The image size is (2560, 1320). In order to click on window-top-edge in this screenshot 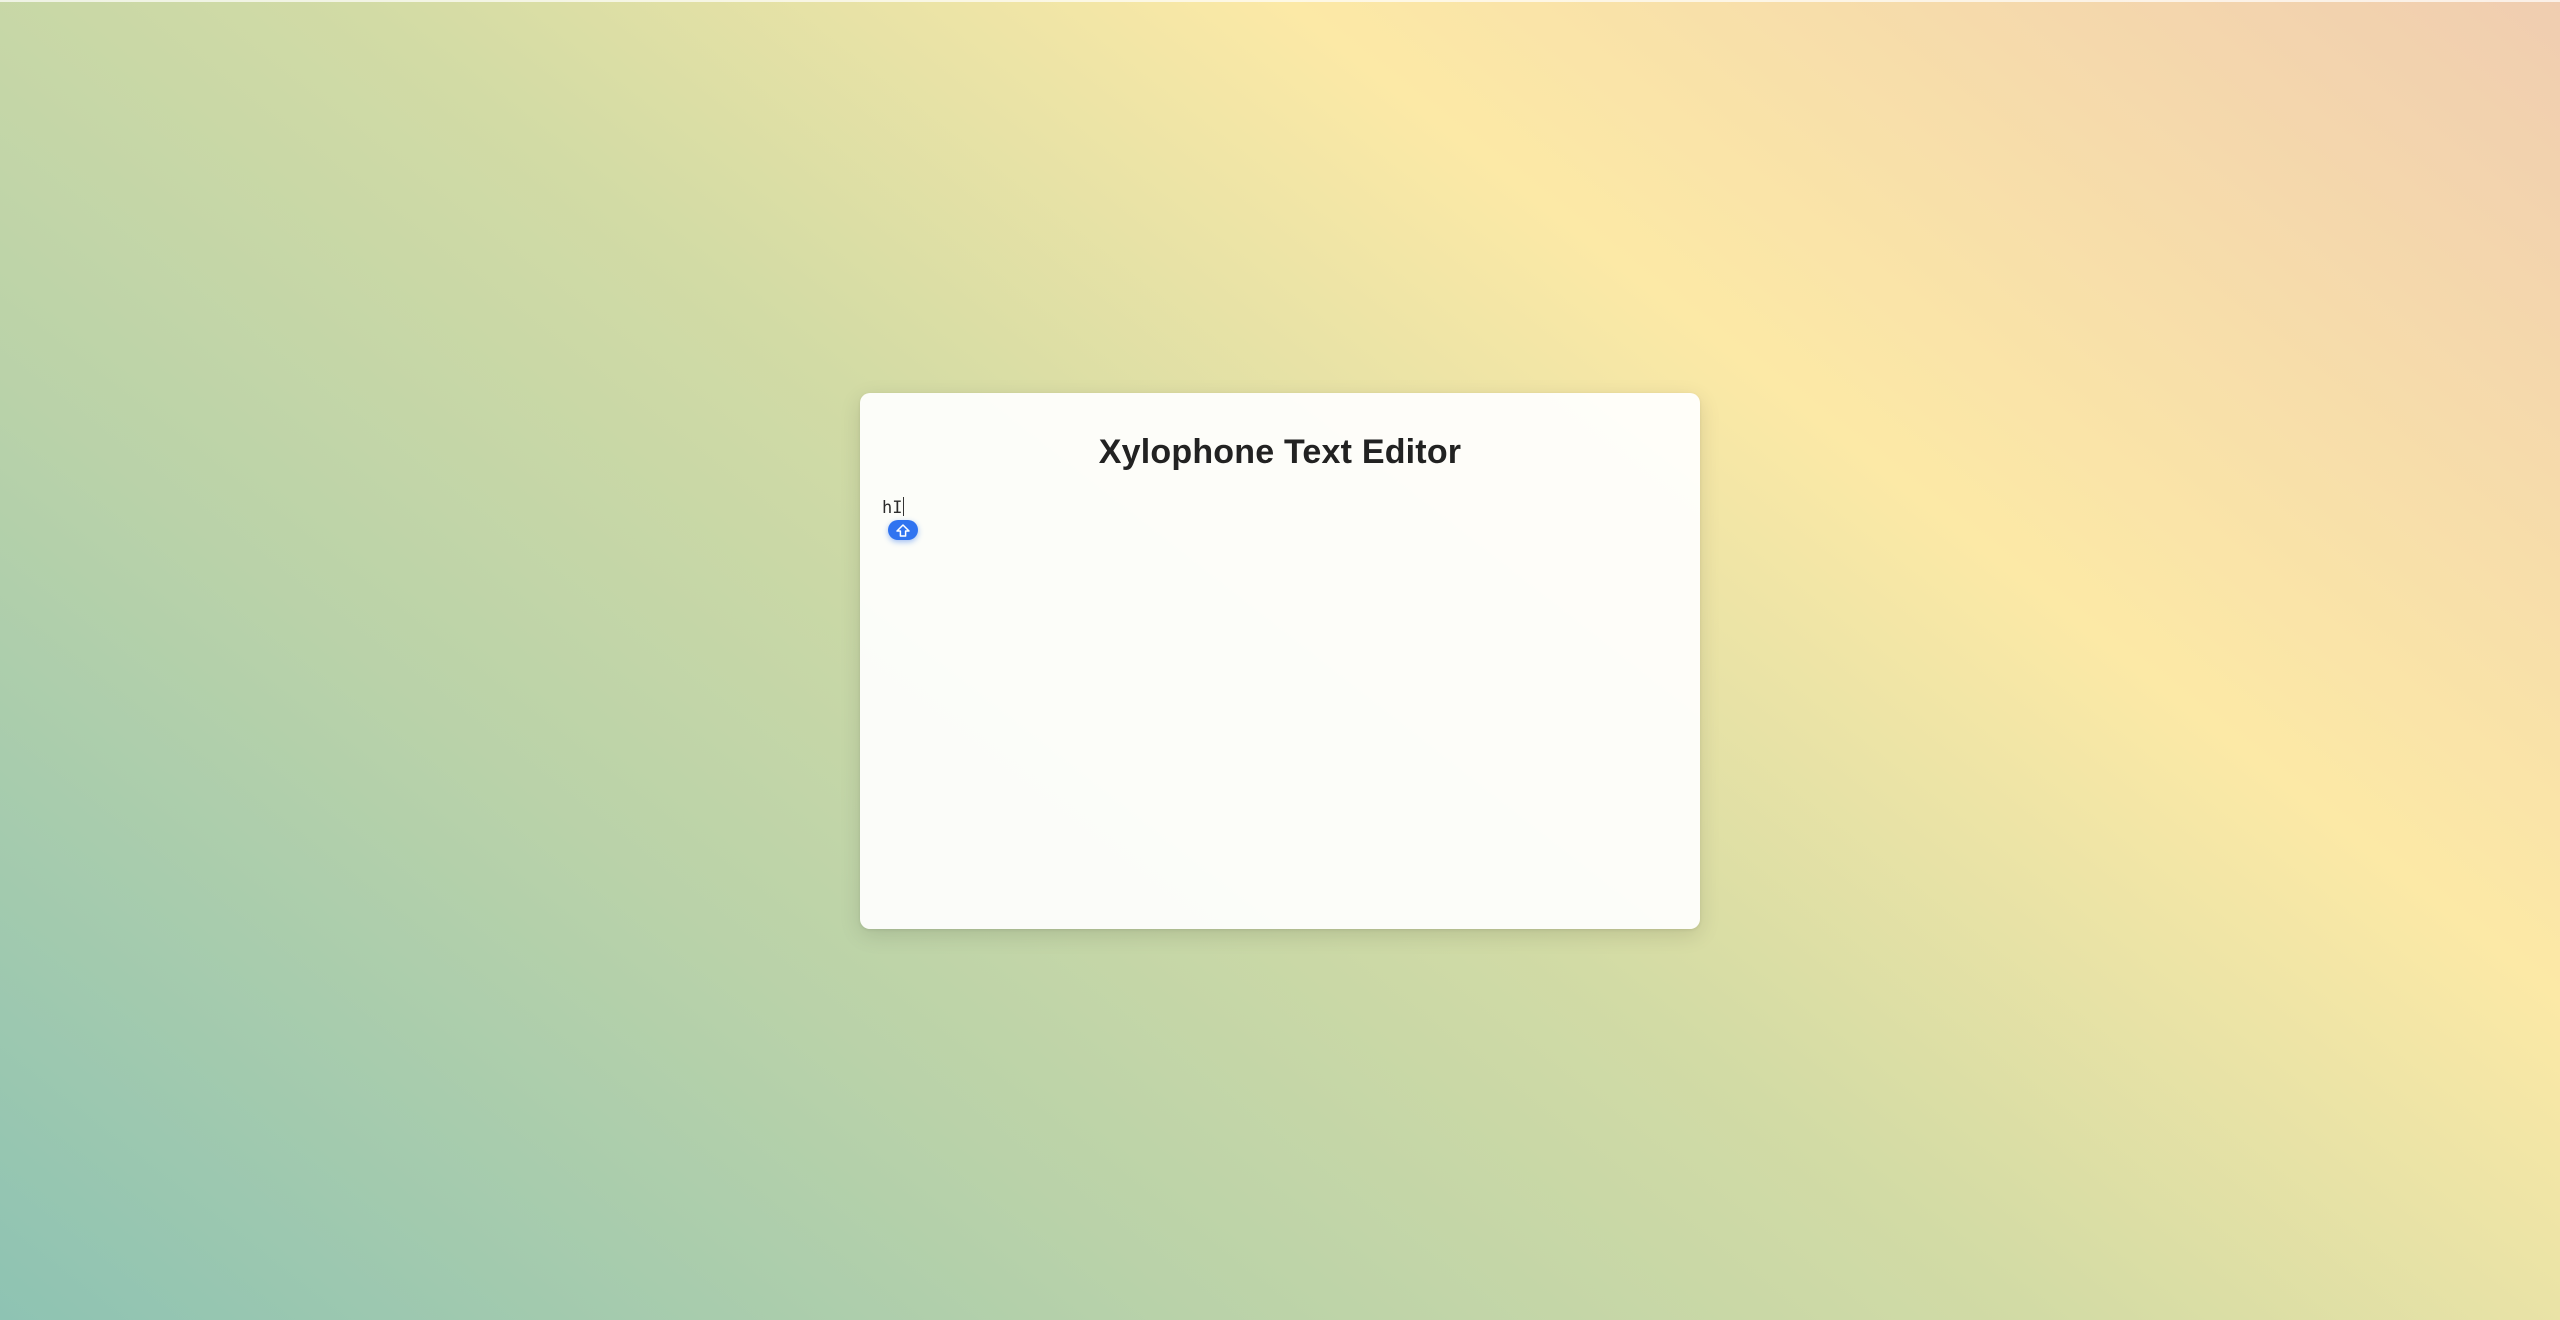, I will do `click(1280, 1)`.